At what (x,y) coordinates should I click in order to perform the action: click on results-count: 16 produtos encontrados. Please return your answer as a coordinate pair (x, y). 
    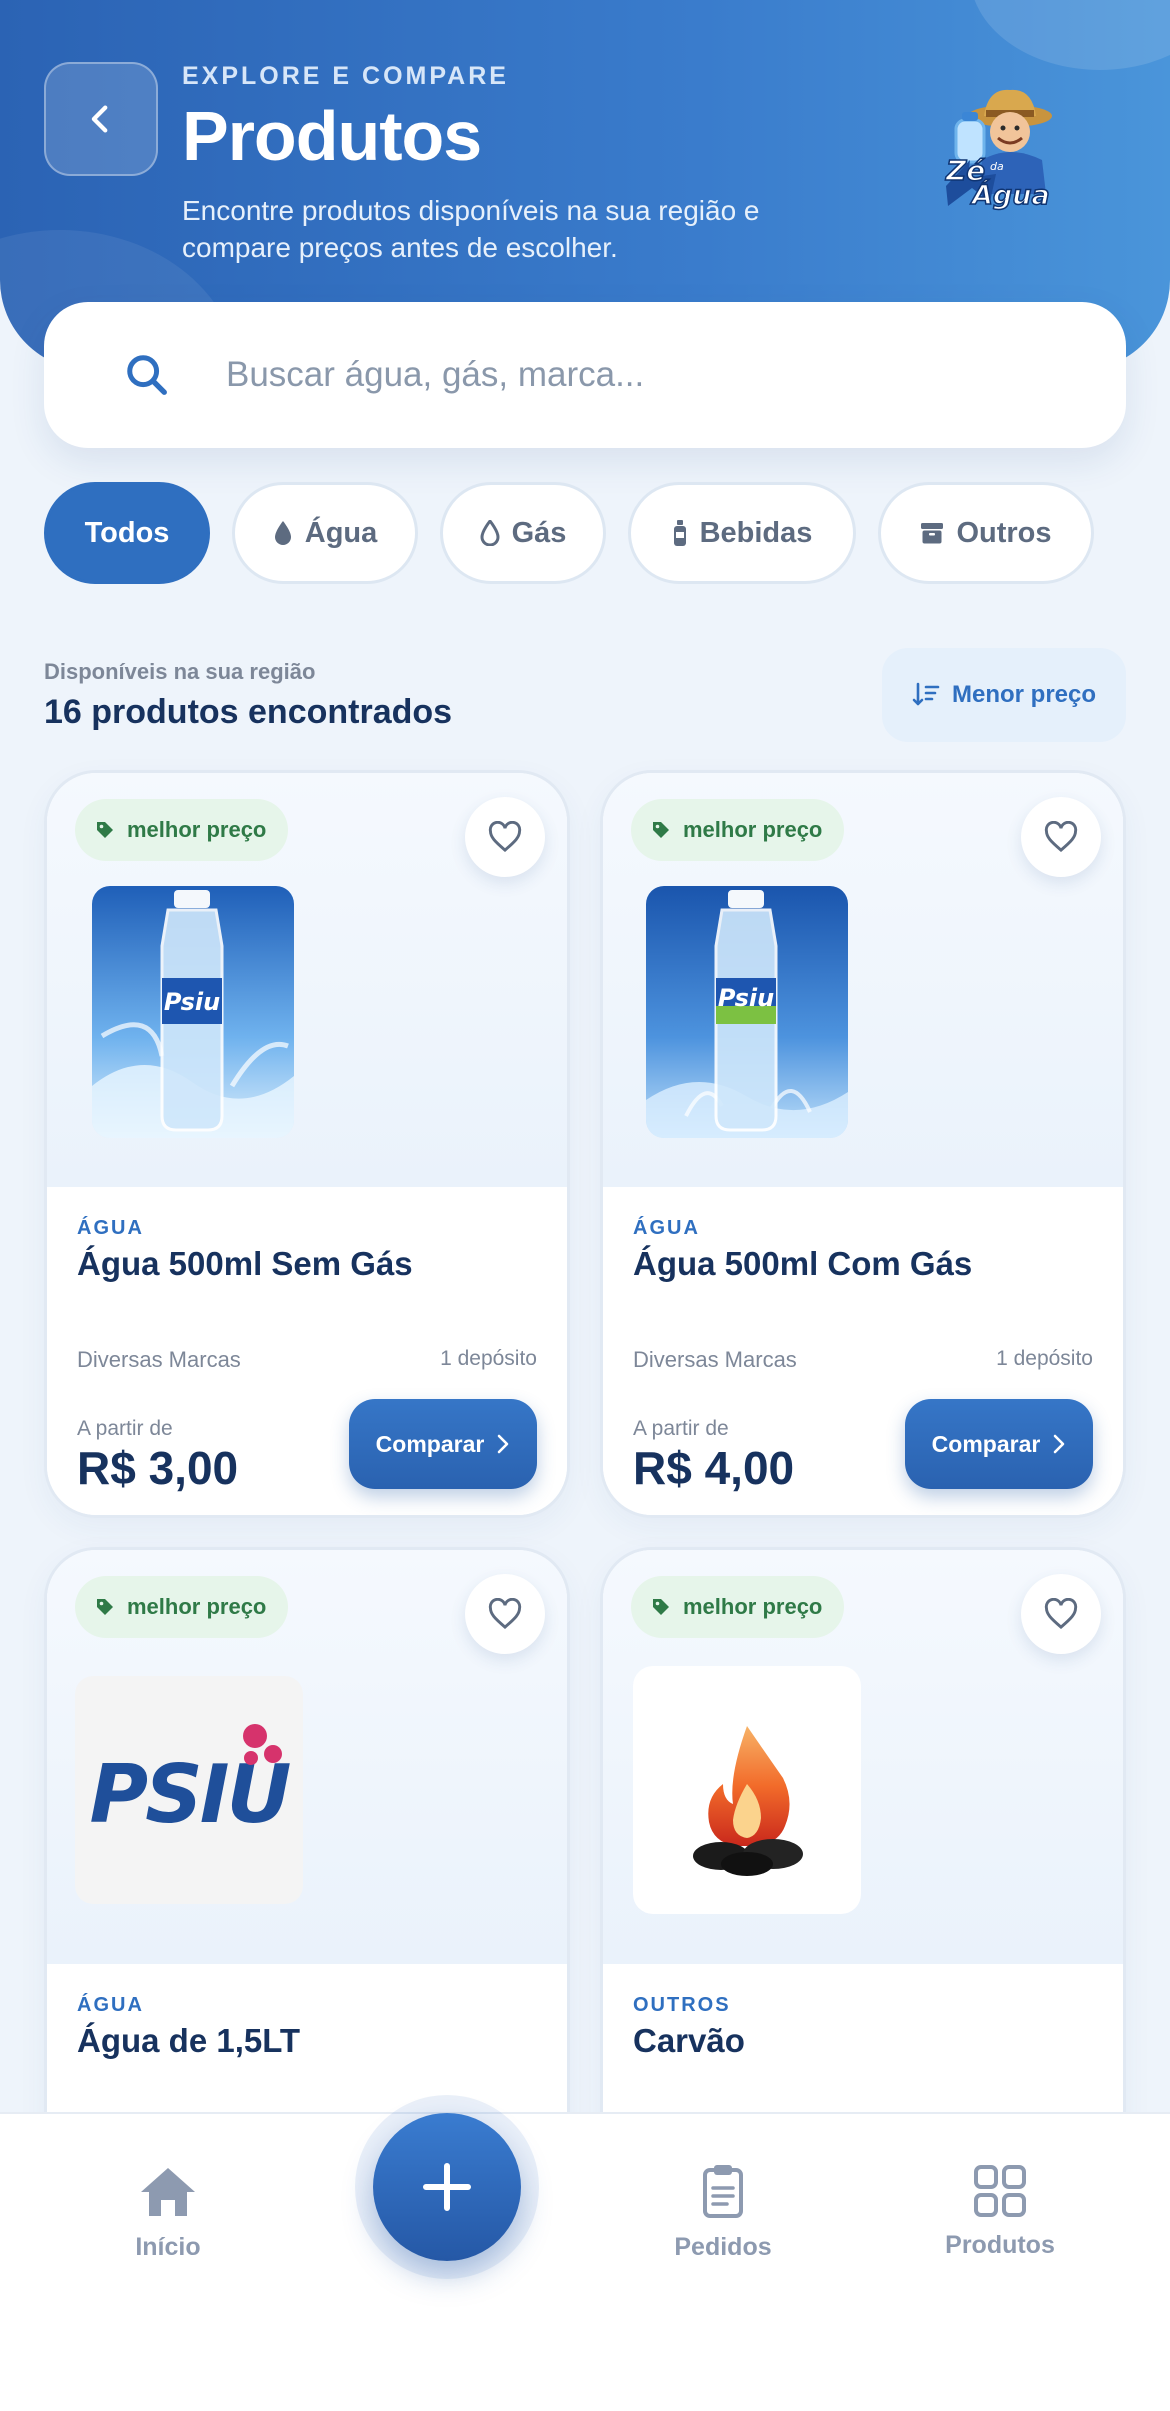
    Looking at the image, I should click on (248, 712).